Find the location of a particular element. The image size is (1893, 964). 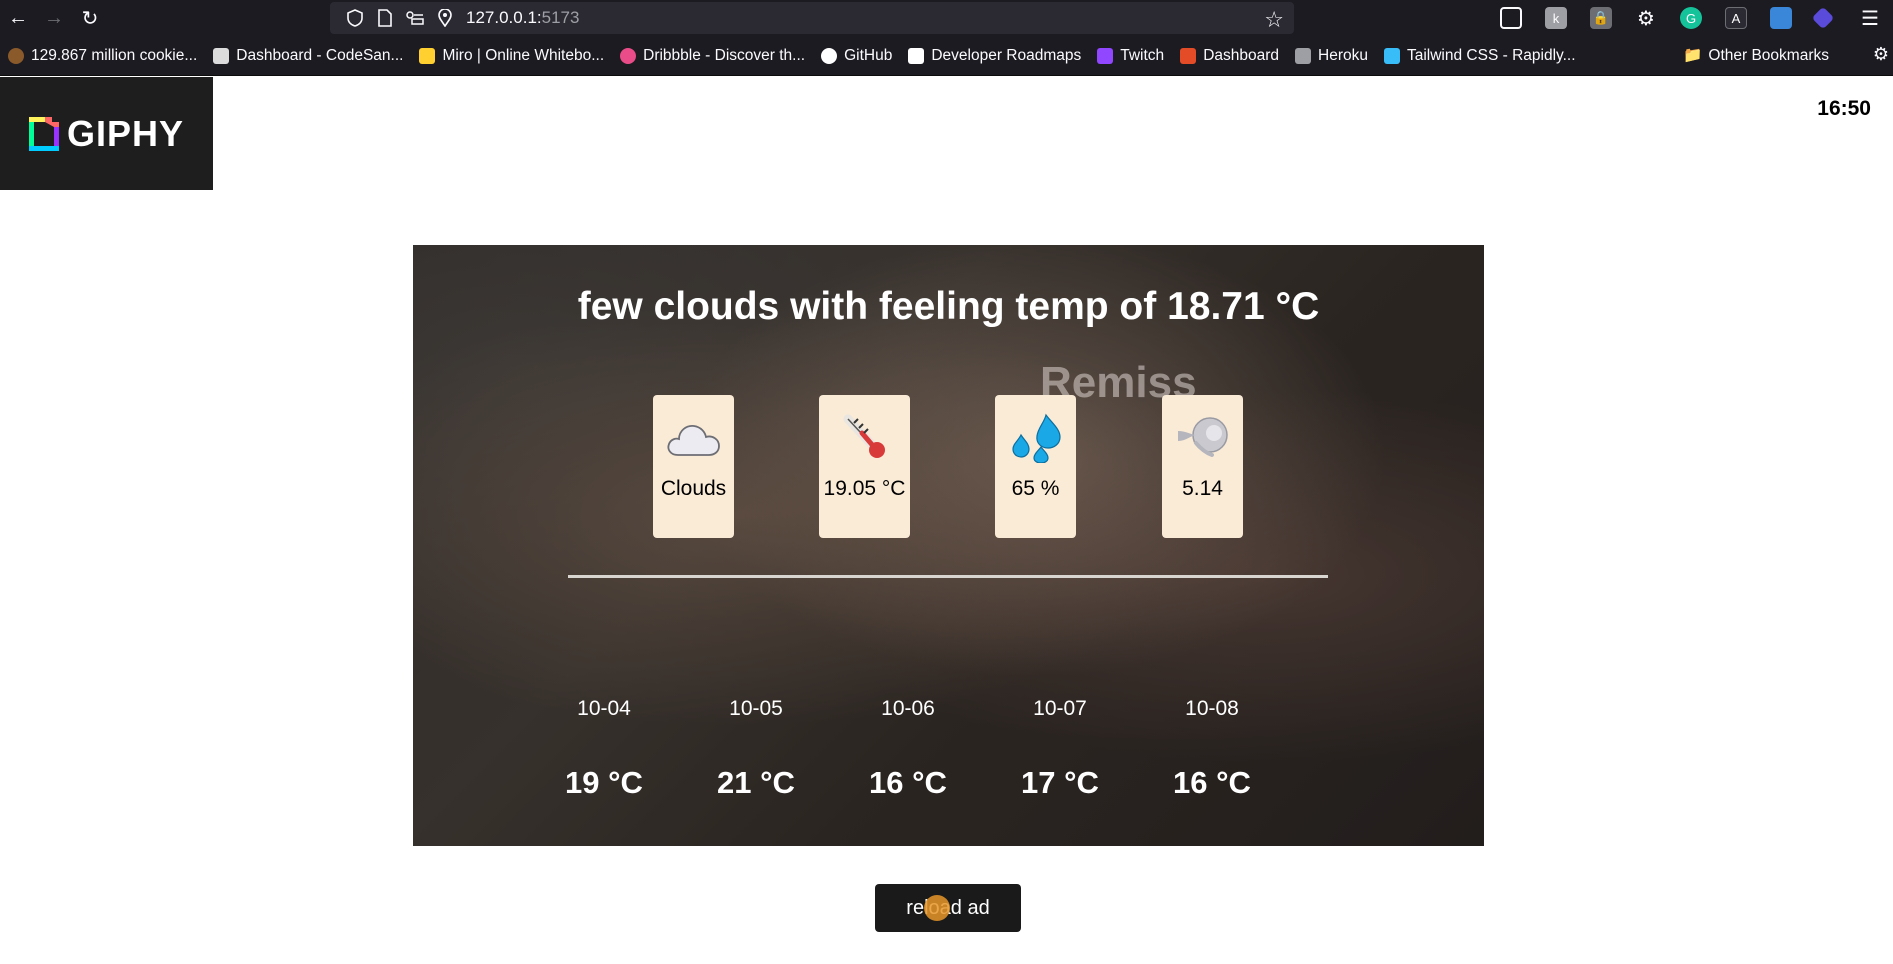

miro-icon is located at coordinates (427, 55).